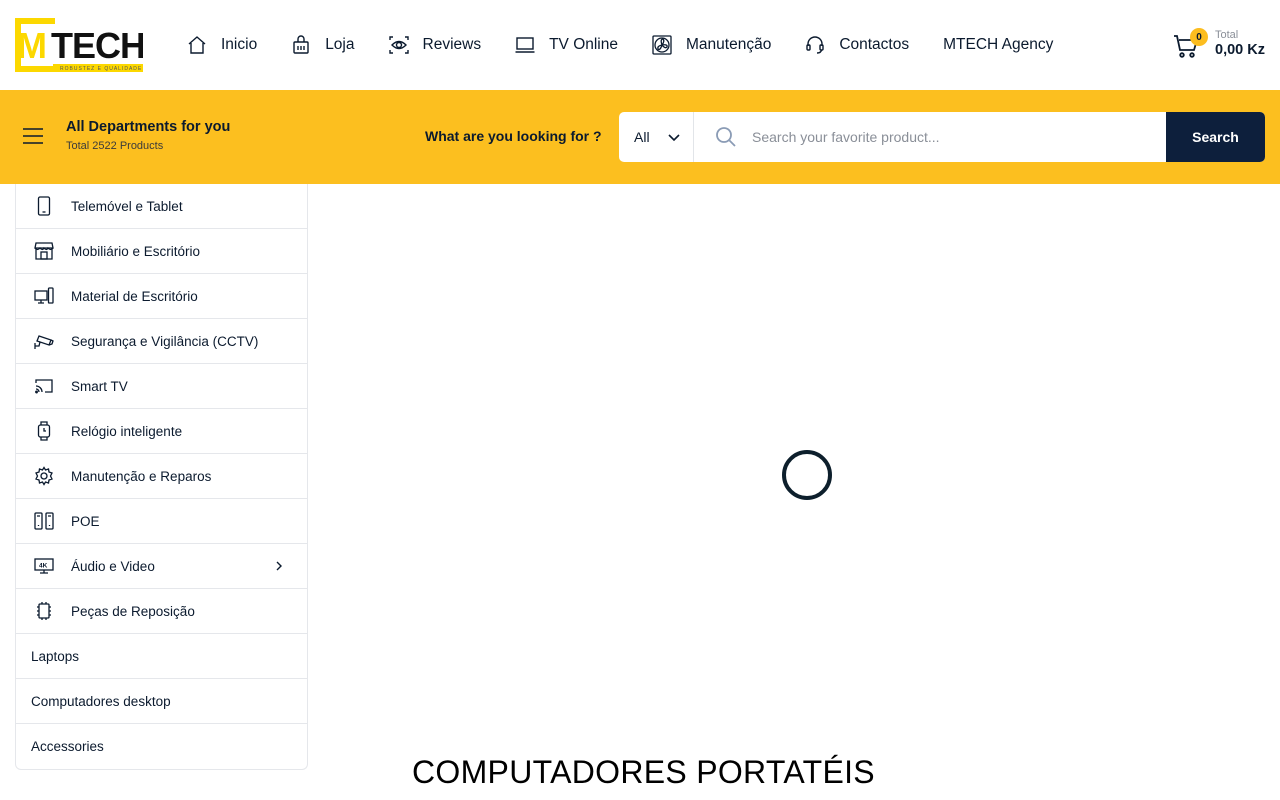 The width and height of the screenshot is (1280, 800). What do you see at coordinates (161, 566) in the screenshot?
I see `sidebar-item-audio-video: 4K Áudio e Video` at bounding box center [161, 566].